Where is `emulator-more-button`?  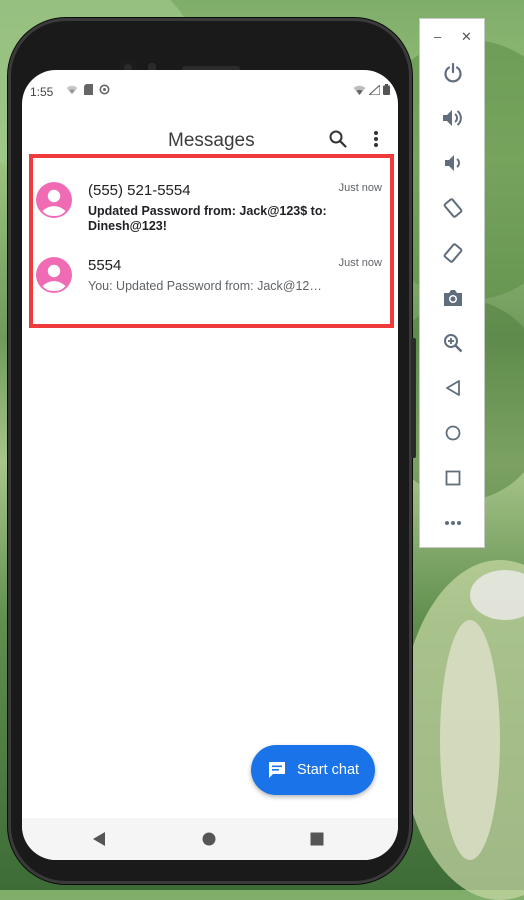
emulator-more-button is located at coordinates (453, 523).